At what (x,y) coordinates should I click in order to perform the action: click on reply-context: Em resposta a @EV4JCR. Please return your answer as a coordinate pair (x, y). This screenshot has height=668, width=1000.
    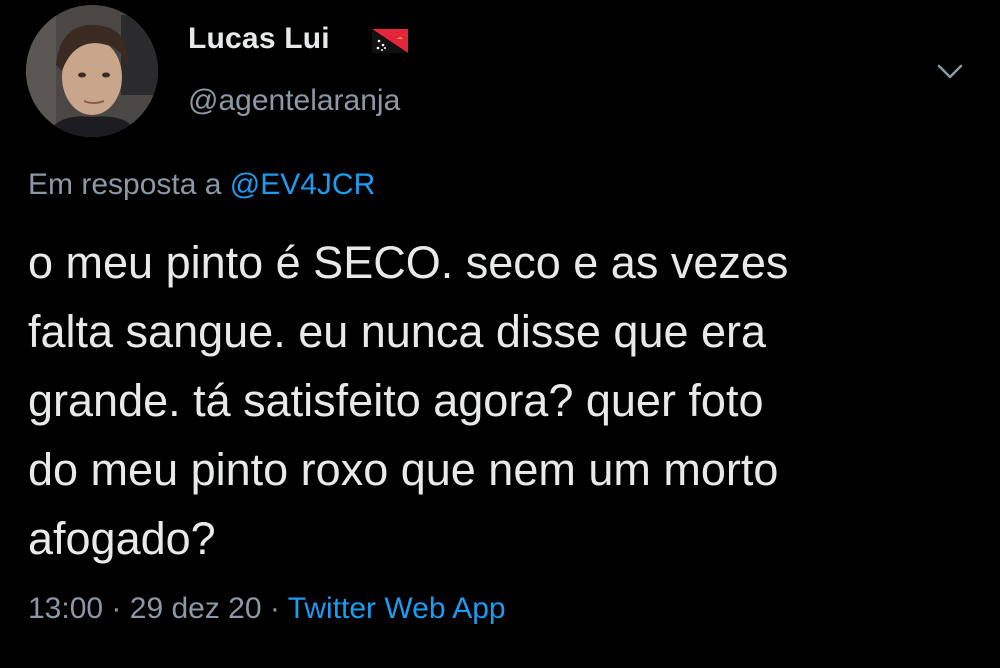
    Looking at the image, I should click on (201, 185).